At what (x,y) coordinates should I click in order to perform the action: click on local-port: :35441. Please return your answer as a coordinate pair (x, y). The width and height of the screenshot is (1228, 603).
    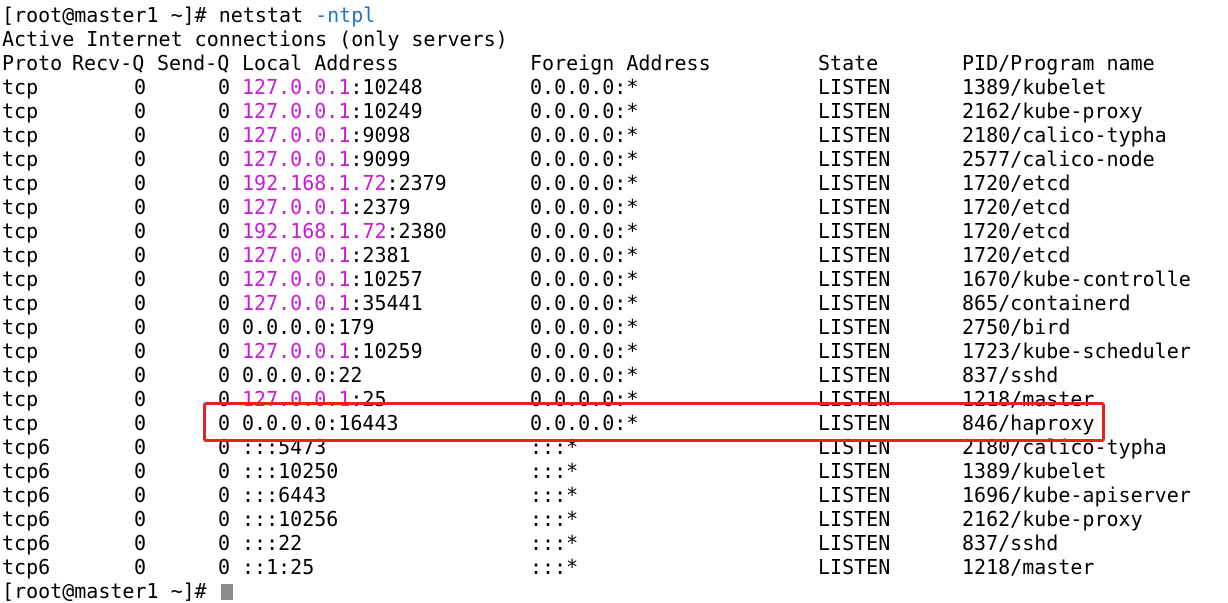
    Looking at the image, I should click on (386, 303).